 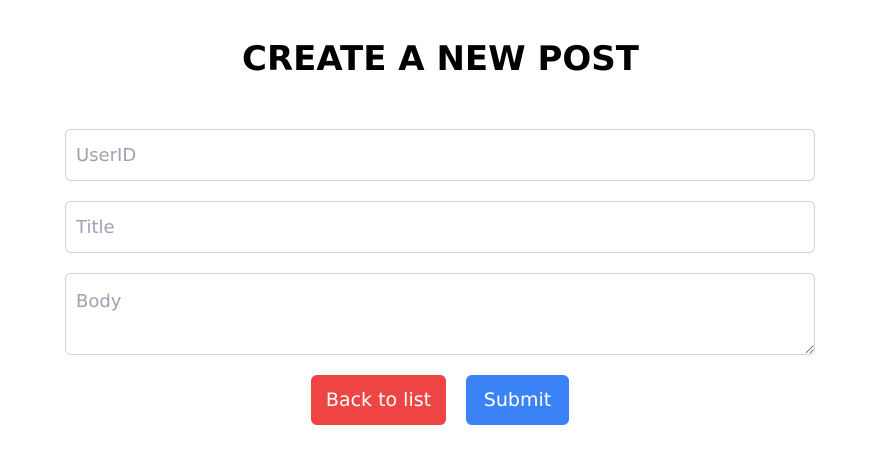 What do you see at coordinates (440, 155) in the screenshot?
I see `userid-input` at bounding box center [440, 155].